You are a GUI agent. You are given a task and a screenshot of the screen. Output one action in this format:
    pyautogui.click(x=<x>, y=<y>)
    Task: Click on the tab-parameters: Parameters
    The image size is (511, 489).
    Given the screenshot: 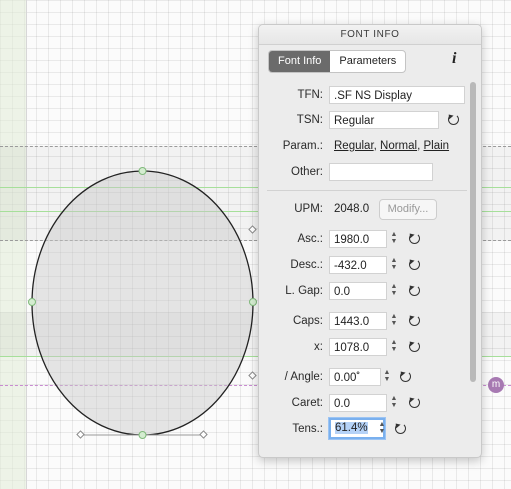 What is the action you would take?
    pyautogui.click(x=367, y=61)
    